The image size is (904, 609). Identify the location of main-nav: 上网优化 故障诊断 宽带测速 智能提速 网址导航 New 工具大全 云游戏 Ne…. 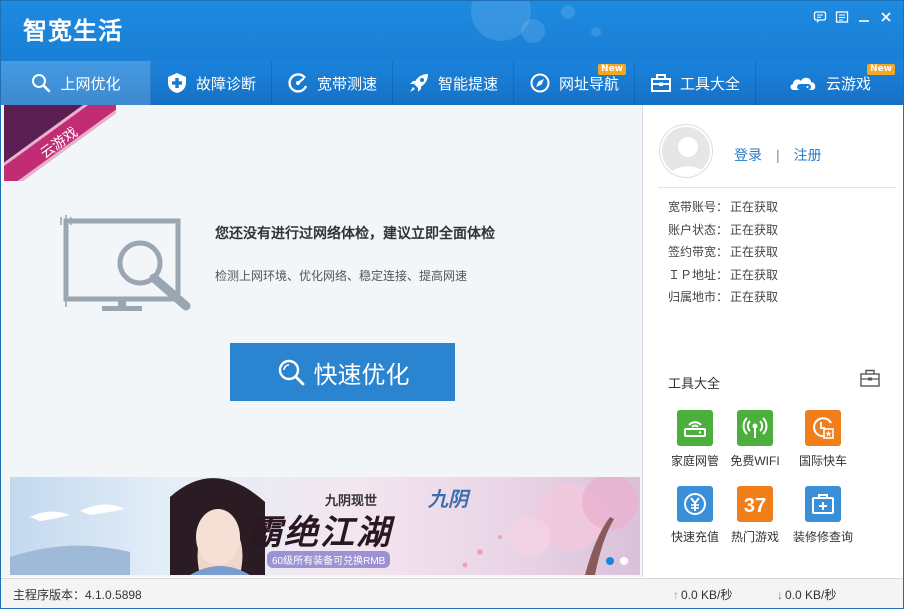
(452, 83).